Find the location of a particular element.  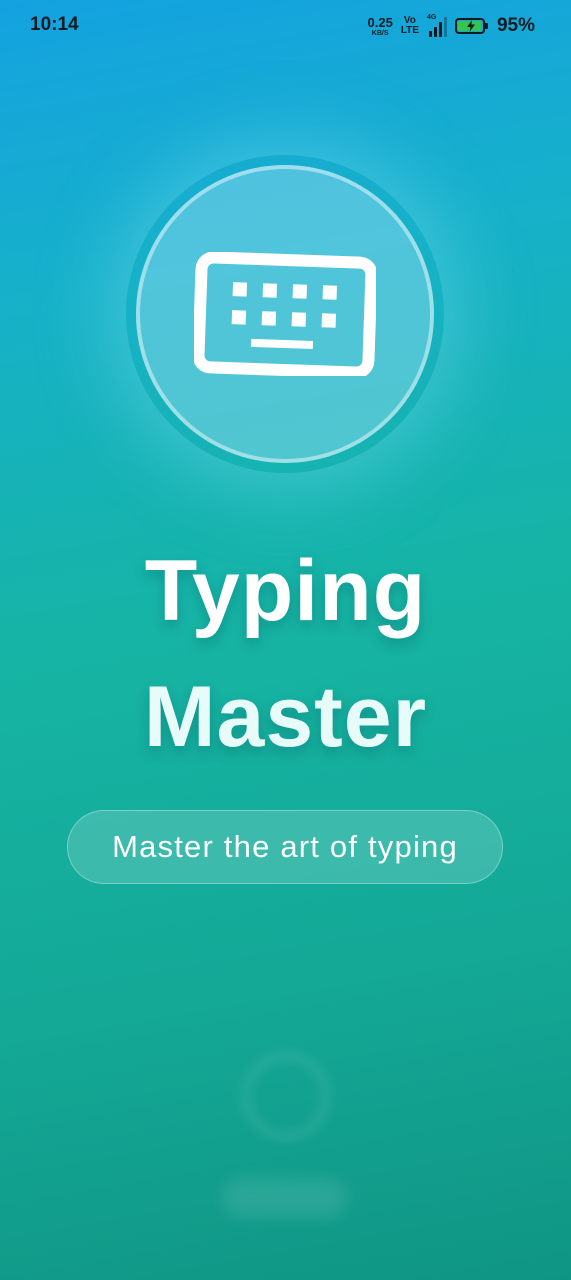

signal-icon: 4G is located at coordinates (436, 25).